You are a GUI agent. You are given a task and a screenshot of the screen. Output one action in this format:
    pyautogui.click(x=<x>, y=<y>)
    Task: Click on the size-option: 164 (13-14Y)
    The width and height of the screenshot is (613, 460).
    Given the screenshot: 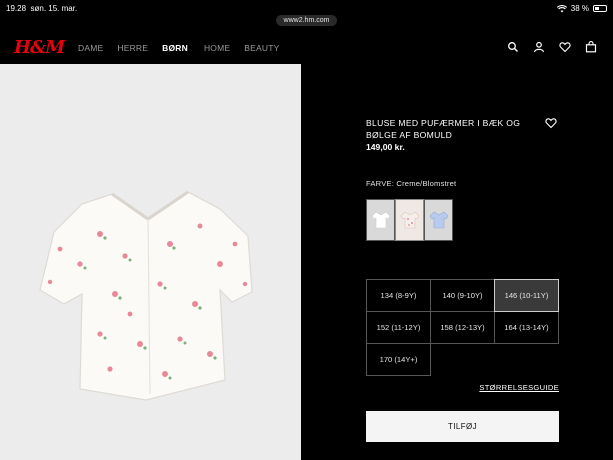 What is the action you would take?
    pyautogui.click(x=526, y=327)
    